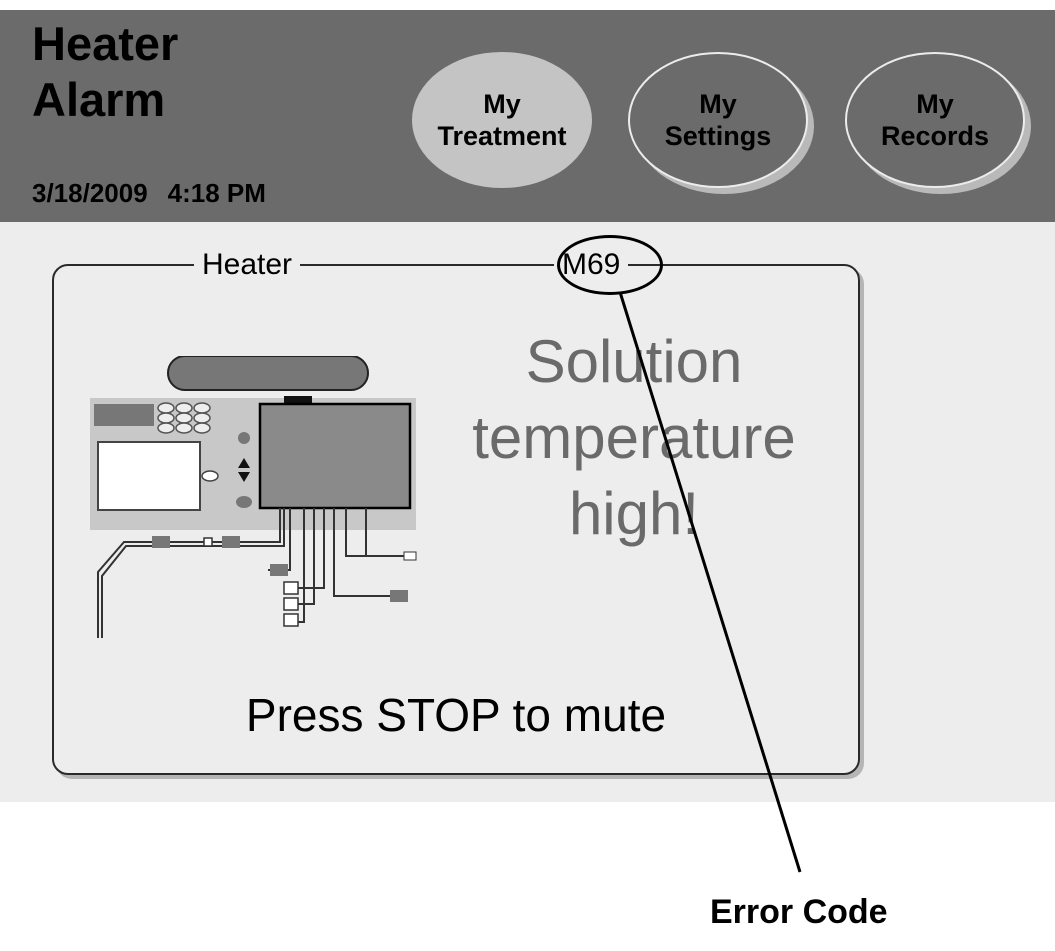 The width and height of the screenshot is (1055, 951). I want to click on callout-pointer-line, so click(710, 582).